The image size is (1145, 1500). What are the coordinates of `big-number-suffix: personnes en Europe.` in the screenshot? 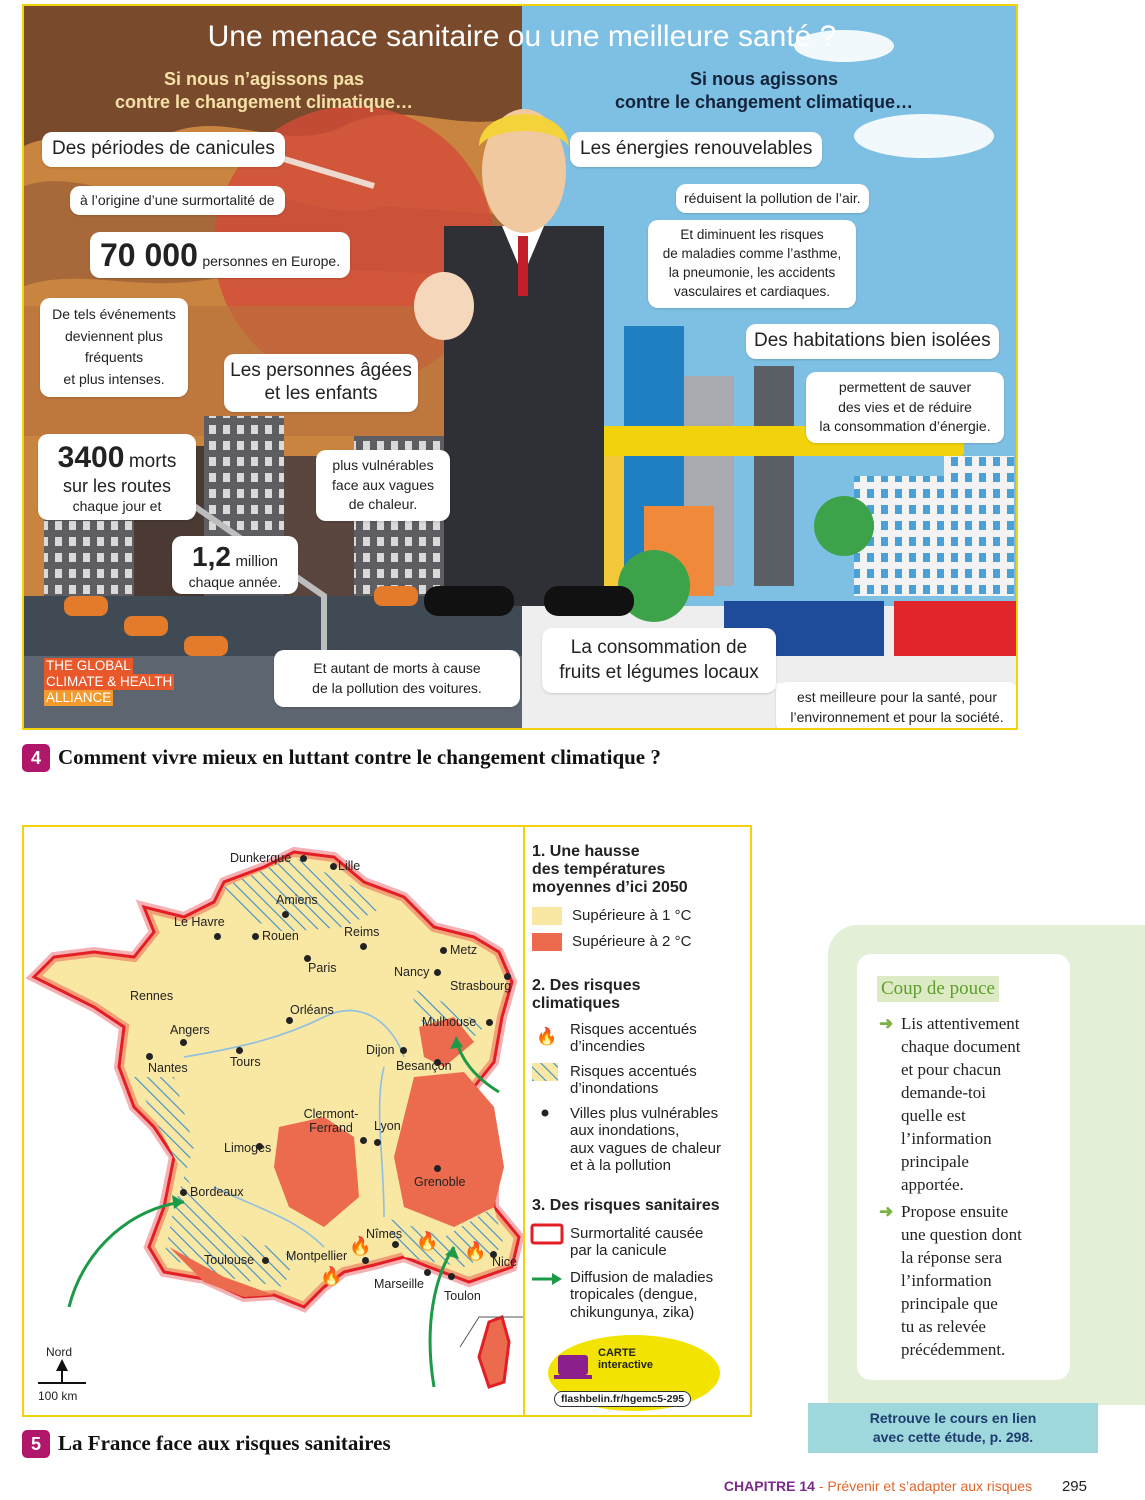 It's located at (271, 261).